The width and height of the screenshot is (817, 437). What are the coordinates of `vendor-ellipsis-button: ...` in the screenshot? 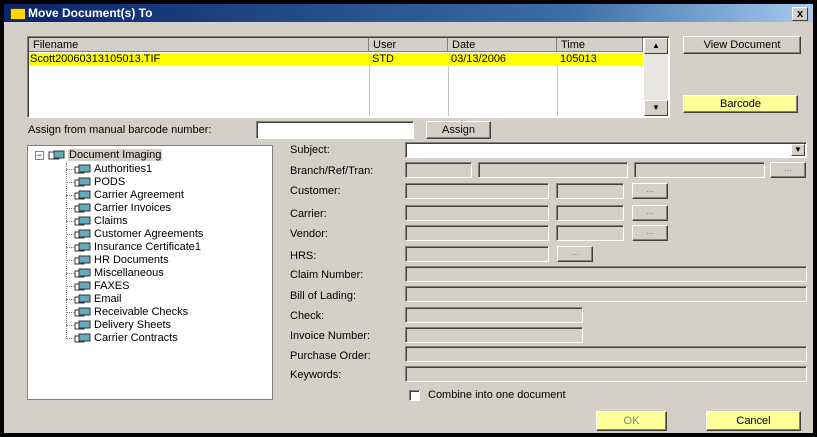 It's located at (650, 233).